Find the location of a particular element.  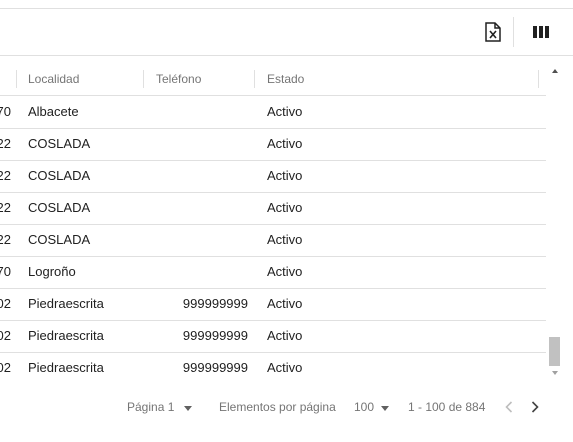

scroll-up-arrow-icon is located at coordinates (555, 71).